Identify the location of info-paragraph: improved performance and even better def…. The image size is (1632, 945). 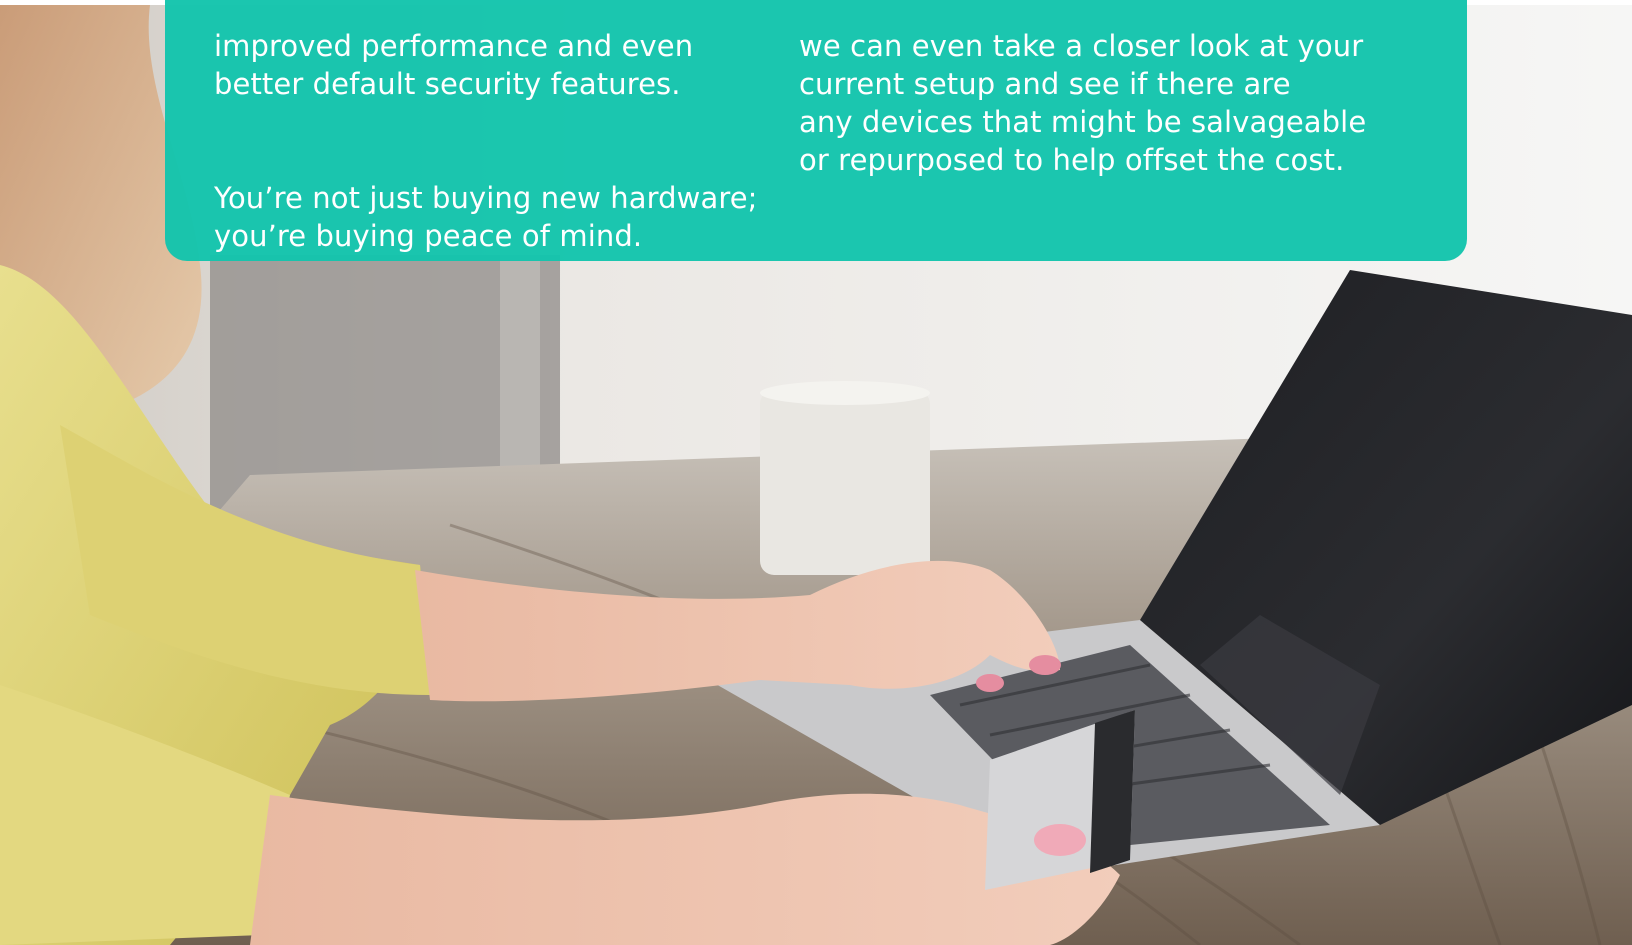
(454, 65).